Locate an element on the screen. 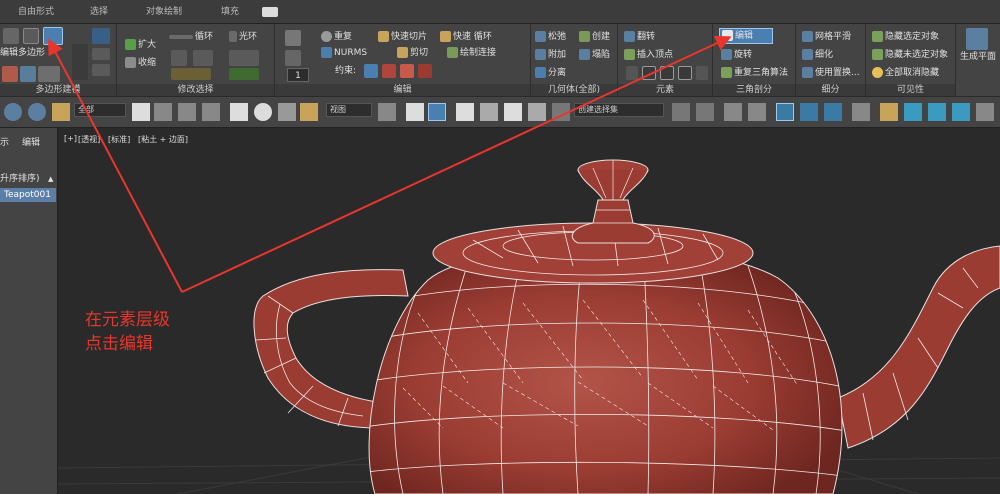 The width and height of the screenshot is (1000, 494). shrink-button: 收缩 is located at coordinates (140, 63).